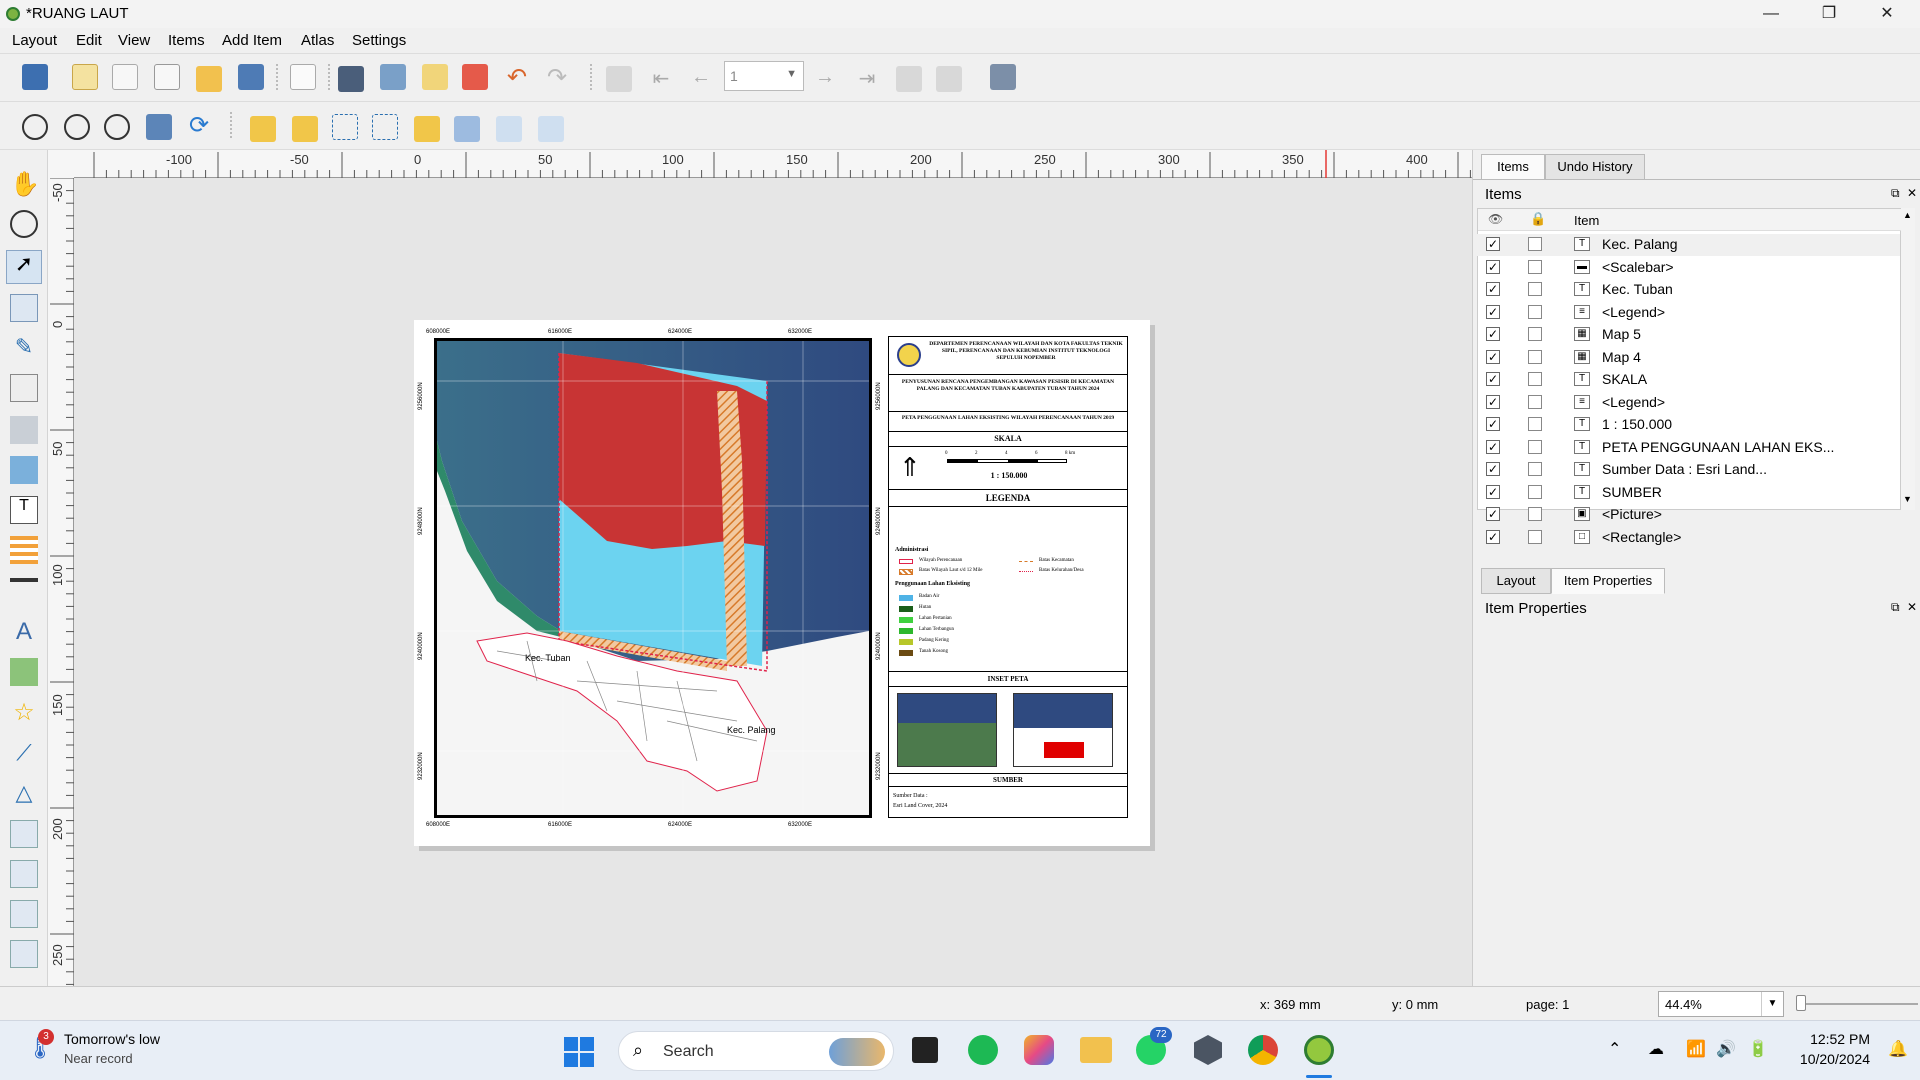  Describe the element at coordinates (24, 672) in the screenshot. I see `add-shape-icon` at that location.